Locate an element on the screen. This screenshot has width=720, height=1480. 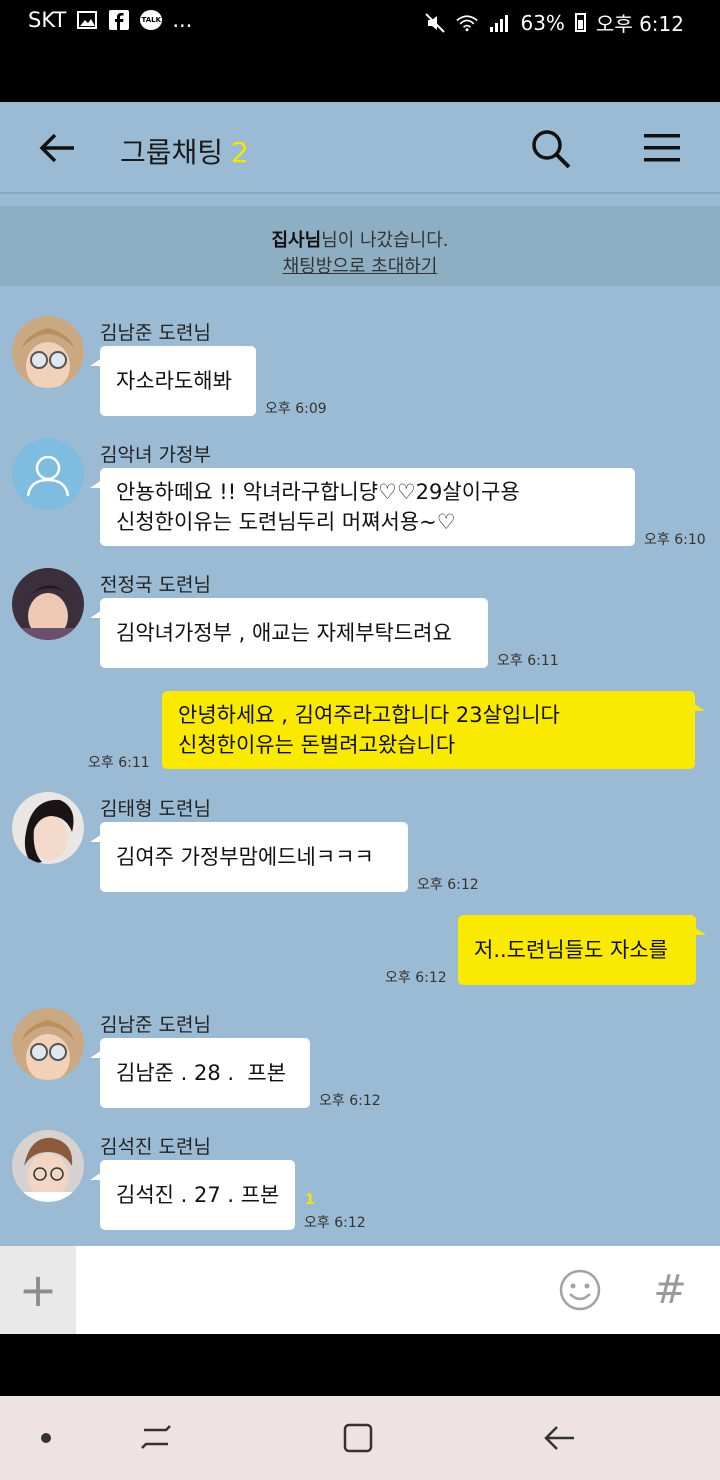
dot-icon is located at coordinates (46, 1438).